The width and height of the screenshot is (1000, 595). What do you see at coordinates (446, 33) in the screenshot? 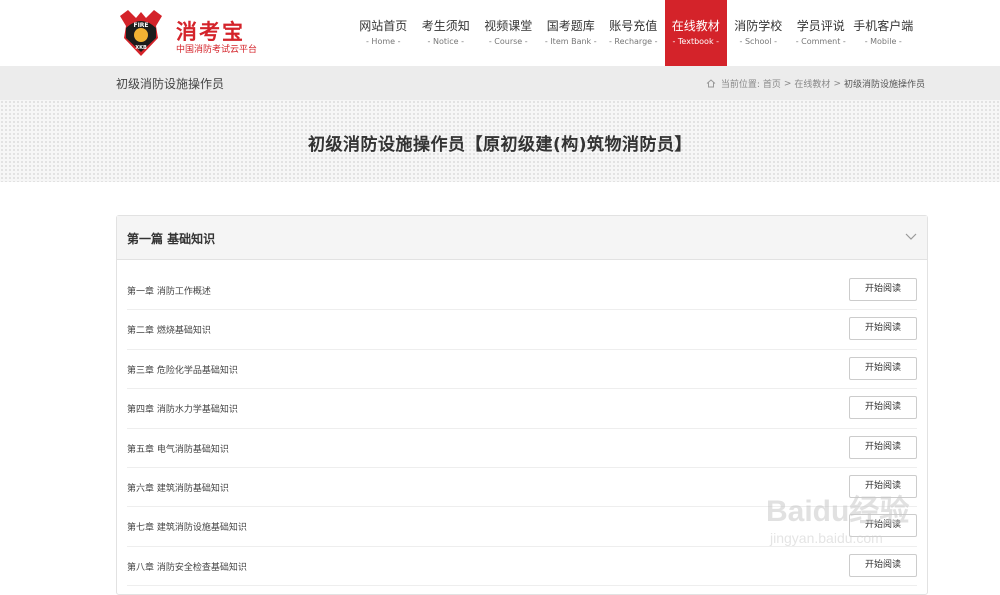
I see `nav-item-notice: 考生须知 - Notice -` at bounding box center [446, 33].